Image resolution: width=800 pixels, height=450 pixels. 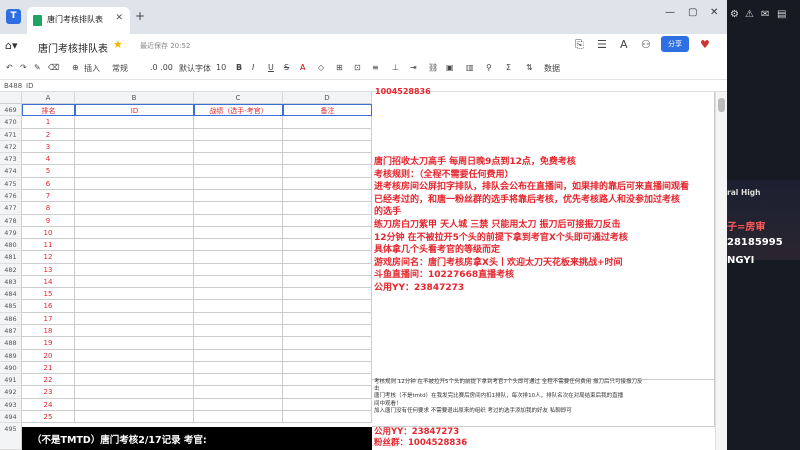 I want to click on wrap-icon: ⇥, so click(x=413, y=67).